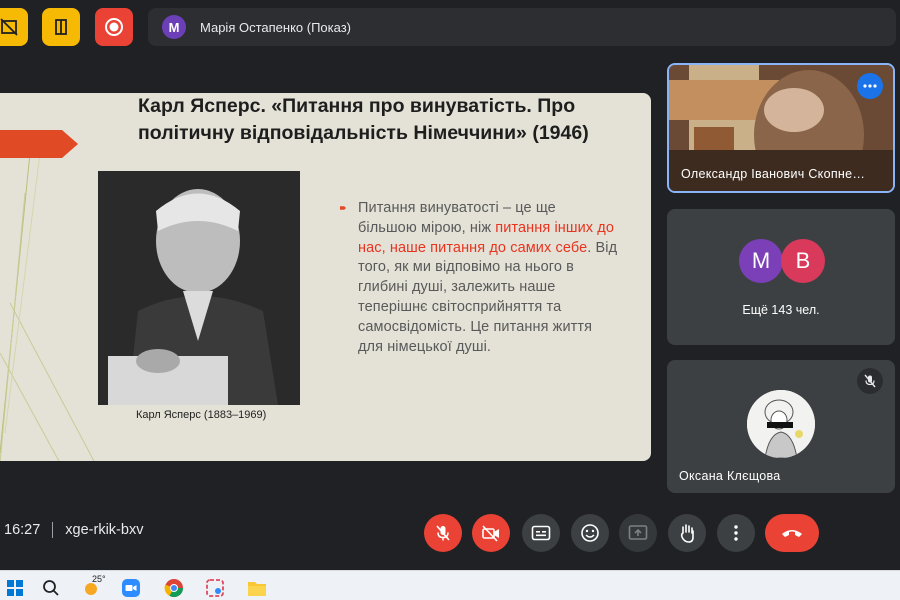 Image resolution: width=900 pixels, height=600 pixels. Describe the element at coordinates (761, 261) in the screenshot. I see `participant-avatar-m: M` at that location.